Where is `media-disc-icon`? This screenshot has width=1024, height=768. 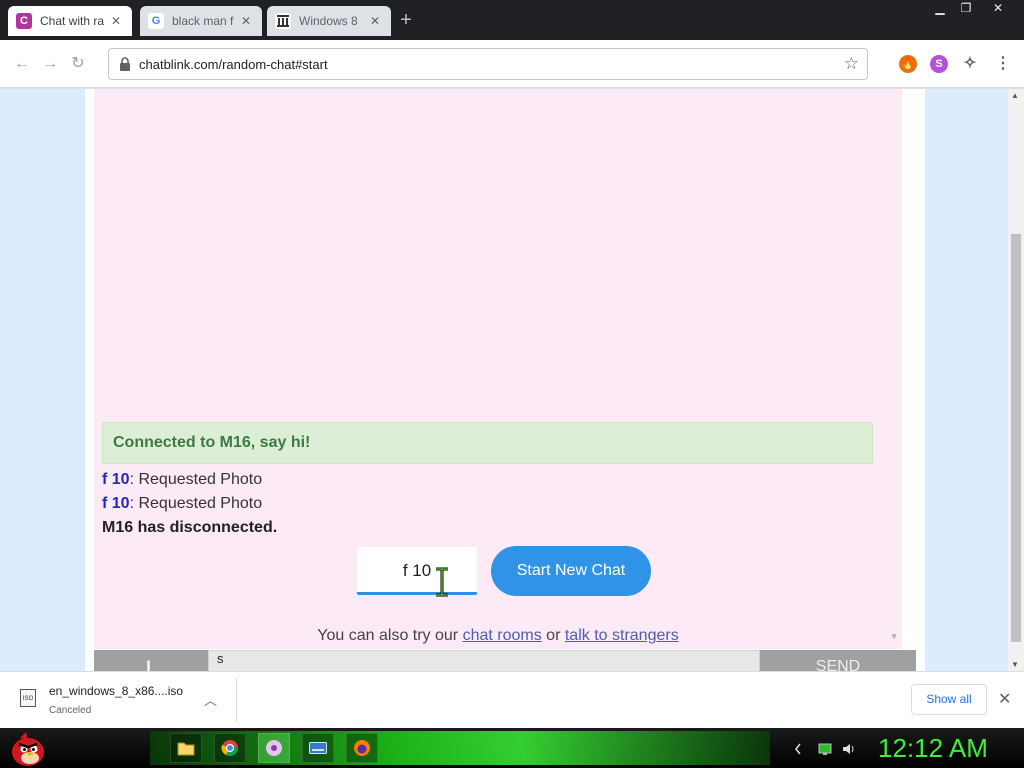
media-disc-icon is located at coordinates (274, 748).